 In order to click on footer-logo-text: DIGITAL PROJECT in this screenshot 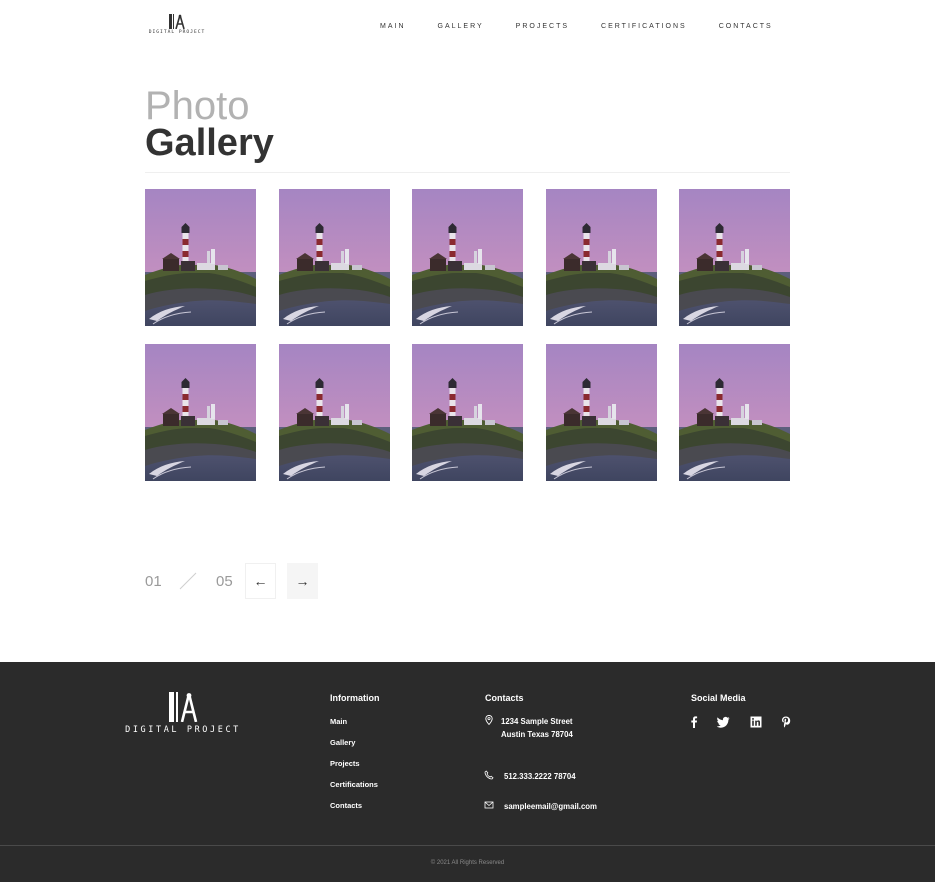, I will do `click(183, 730)`.